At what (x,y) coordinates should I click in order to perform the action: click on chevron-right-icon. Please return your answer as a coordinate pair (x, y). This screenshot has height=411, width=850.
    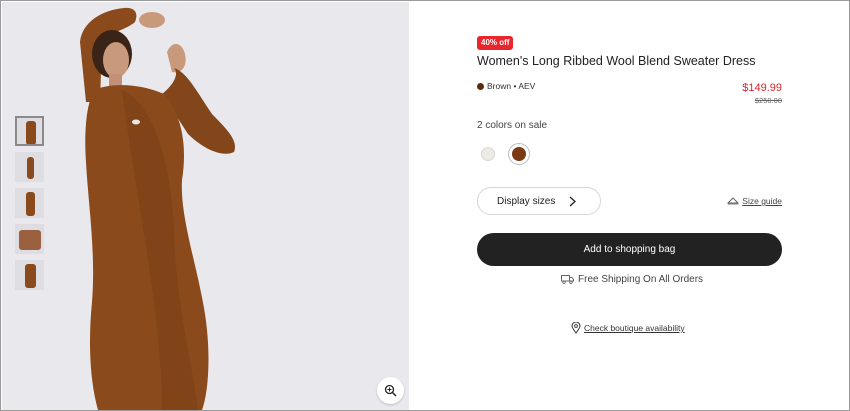
    Looking at the image, I should click on (572, 201).